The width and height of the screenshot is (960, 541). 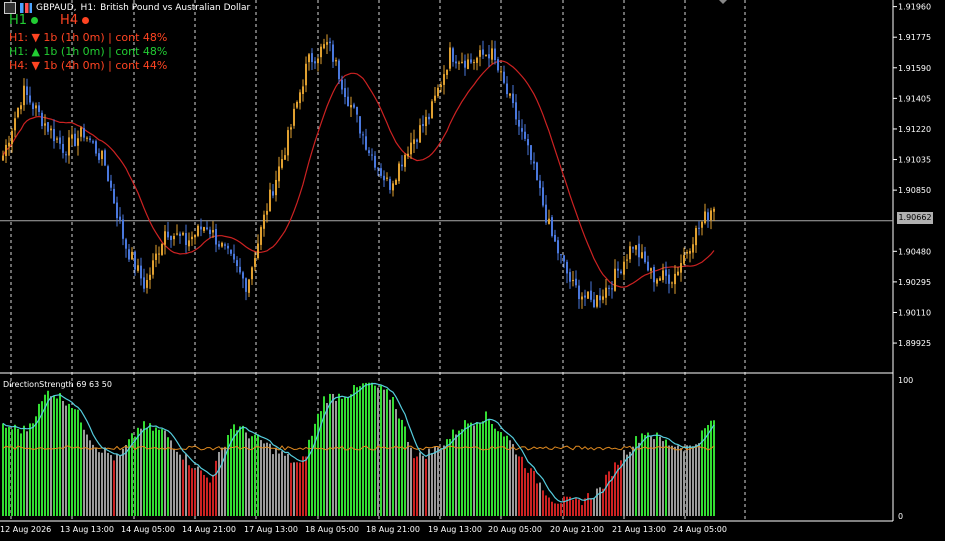 I want to click on time-label-10: 21 Aug 13:00, so click(x=639, y=529).